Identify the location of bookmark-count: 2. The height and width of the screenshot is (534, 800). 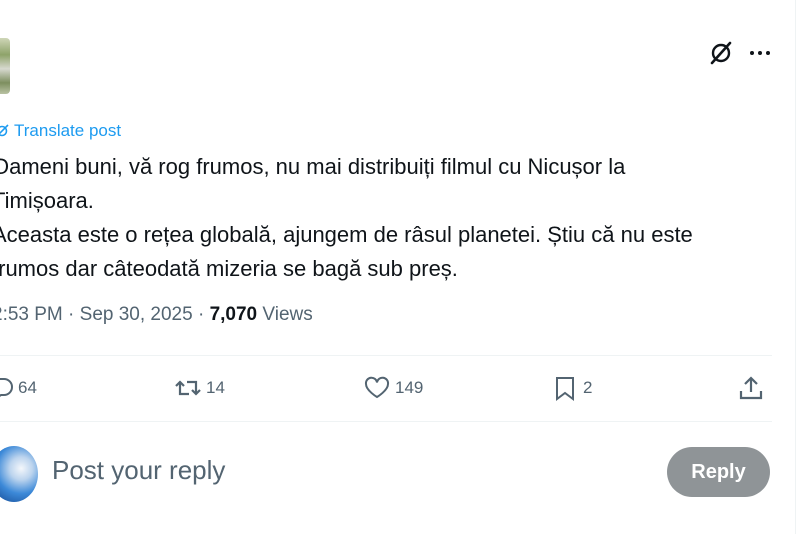
(588, 387).